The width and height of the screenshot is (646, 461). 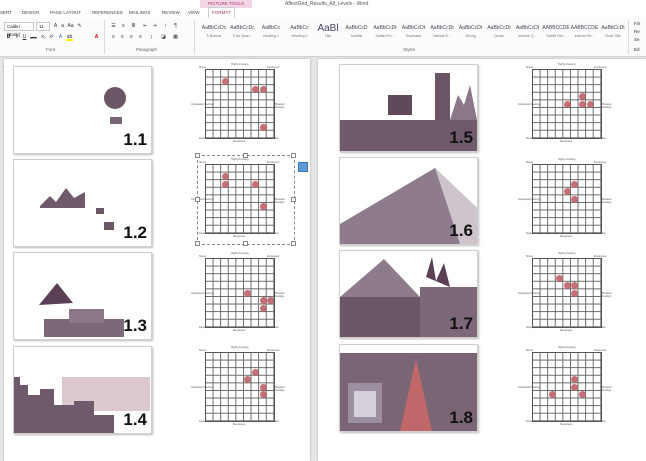 What do you see at coordinates (131, 37) in the screenshot?
I see `align-right-icon: ≡` at bounding box center [131, 37].